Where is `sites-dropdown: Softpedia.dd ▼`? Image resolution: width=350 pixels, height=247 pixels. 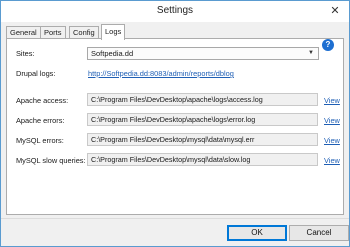
sites-dropdown: Softpedia.dd ▼ is located at coordinates (203, 53).